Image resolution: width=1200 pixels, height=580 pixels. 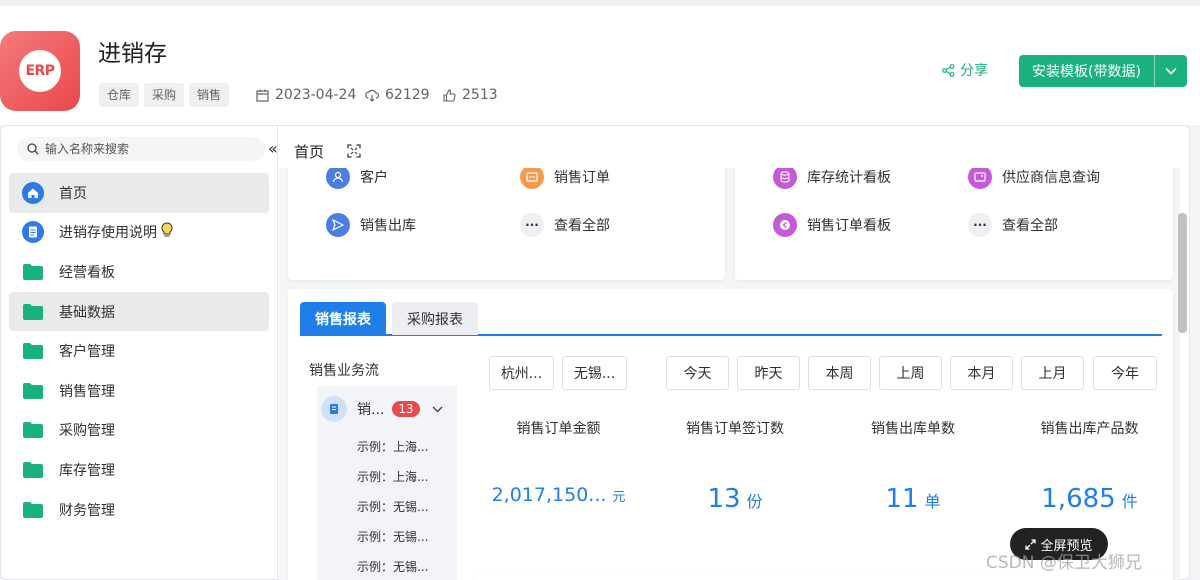 What do you see at coordinates (139, 470) in the screenshot?
I see `sidebar-item-inventory: 库存管理` at bounding box center [139, 470].